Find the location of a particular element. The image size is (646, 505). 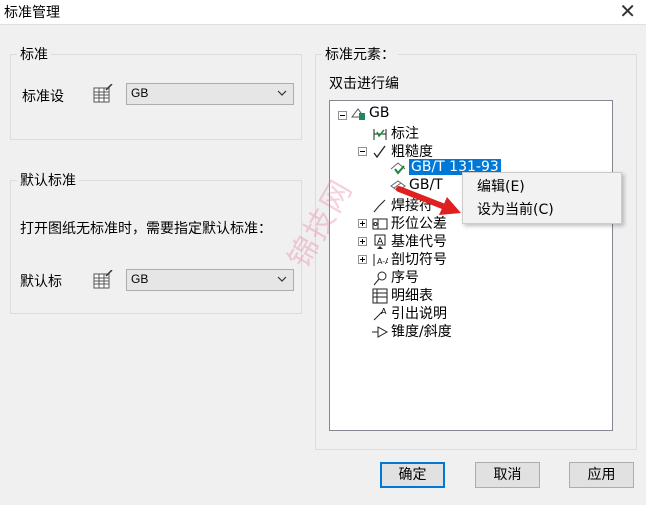

weld-icon is located at coordinates (379, 206).